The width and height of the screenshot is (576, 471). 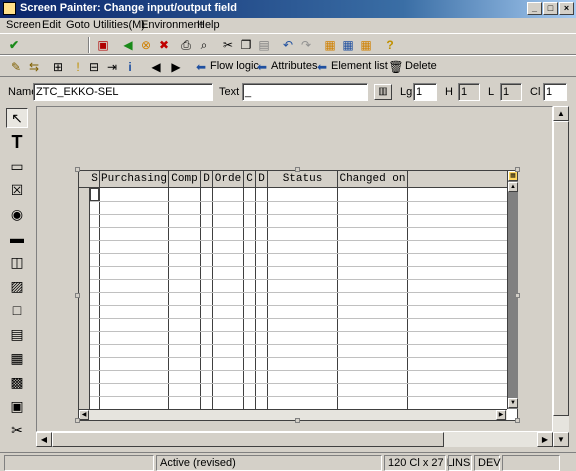 What do you see at coordinates (383, 92) in the screenshot?
I see `dictionary-icon: ▥` at bounding box center [383, 92].